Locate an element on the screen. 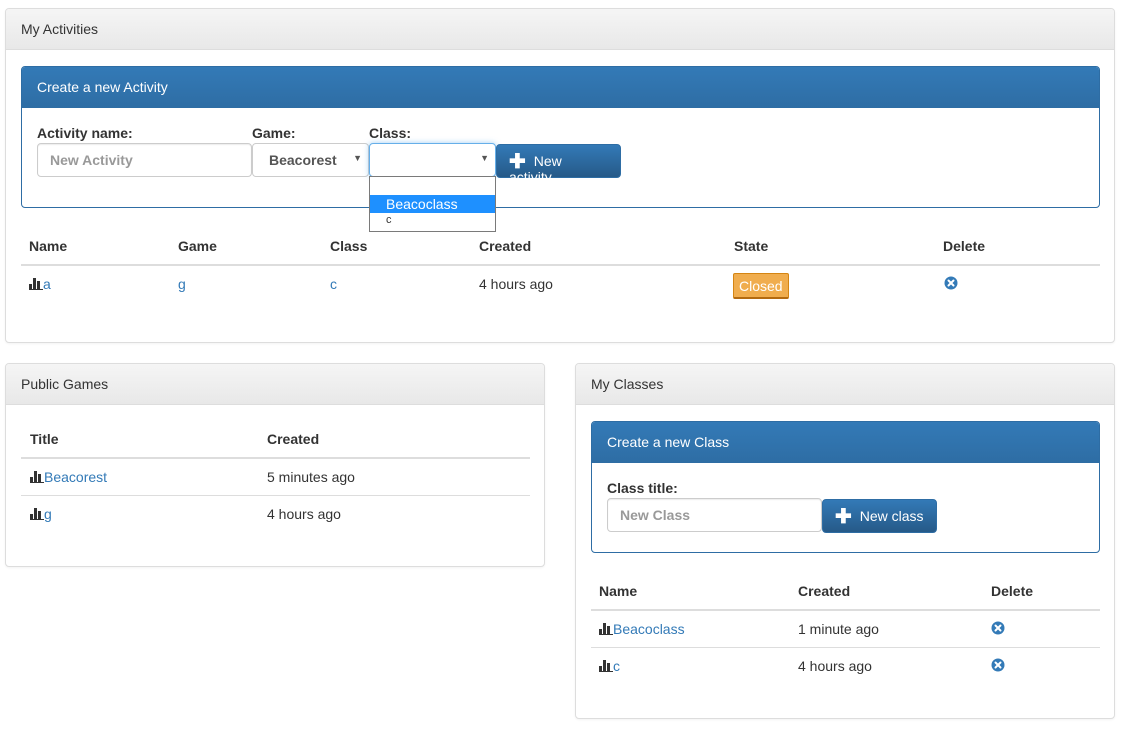 This screenshot has width=1132, height=736. dropdown-option-c: c is located at coordinates (432, 222).